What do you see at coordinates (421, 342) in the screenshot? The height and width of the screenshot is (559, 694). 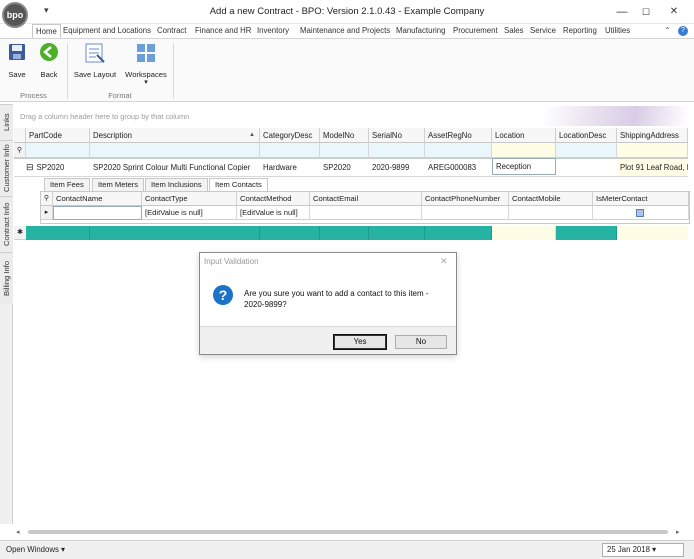 I see `no-button: No` at bounding box center [421, 342].